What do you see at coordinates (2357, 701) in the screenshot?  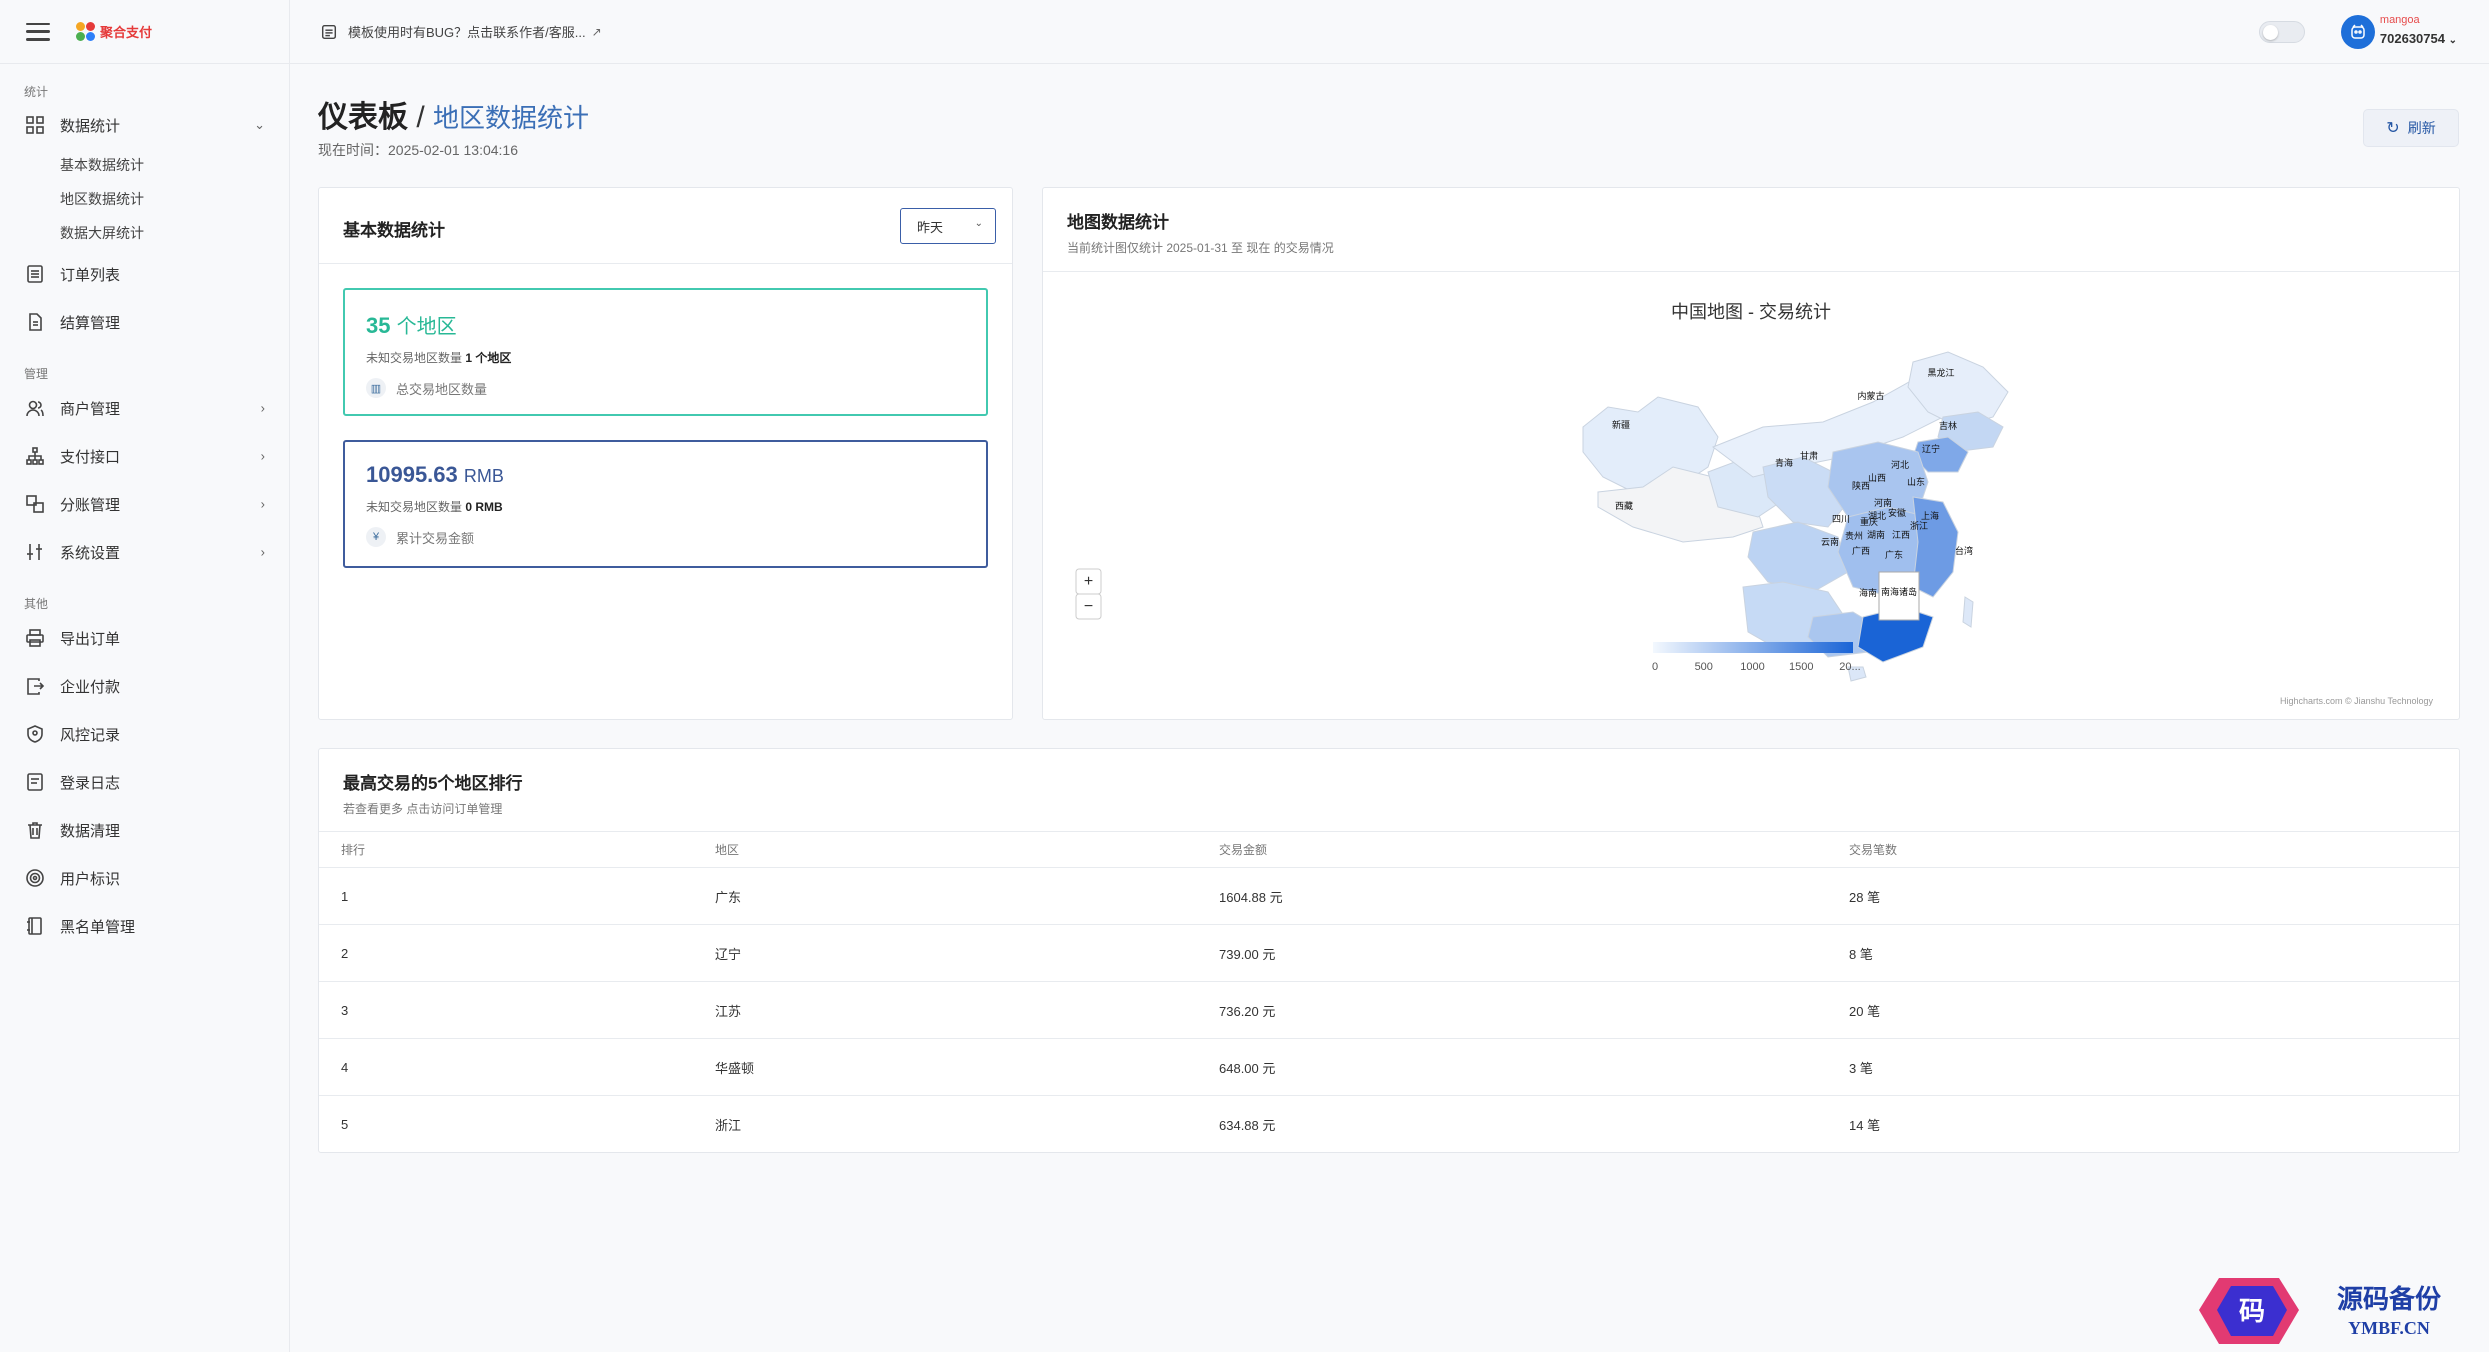 I see `chart-credit: Highcharts.com © Jianshu Technology` at bounding box center [2357, 701].